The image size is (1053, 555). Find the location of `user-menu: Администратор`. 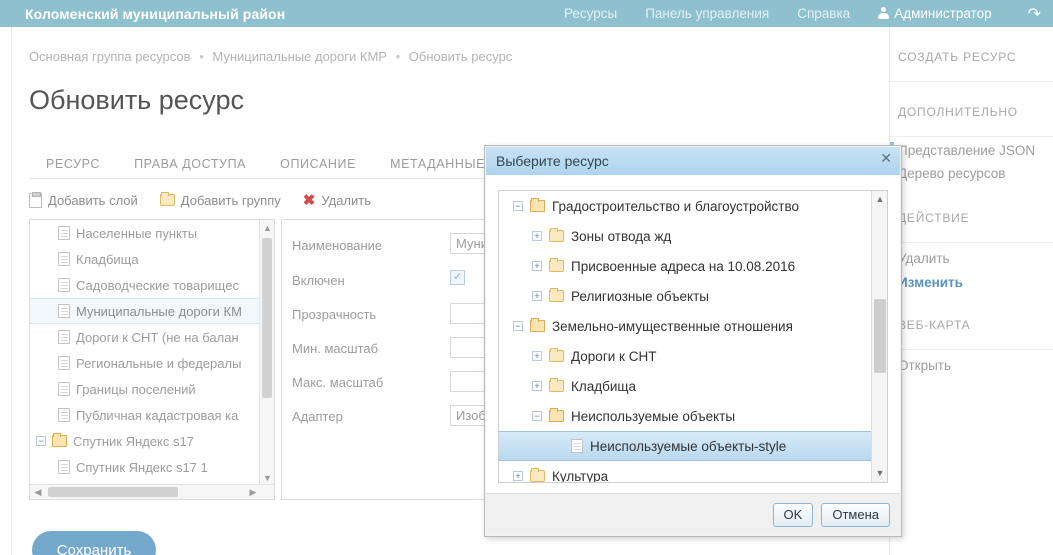

user-menu: Администратор is located at coordinates (935, 13).